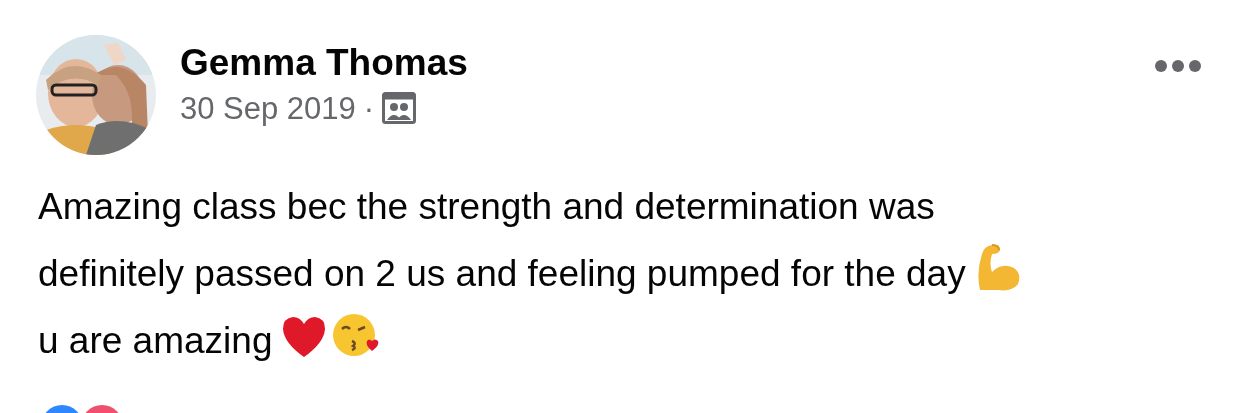 This screenshot has width=1242, height=413. I want to click on author-name: Gemma Thomas, so click(667, 63).